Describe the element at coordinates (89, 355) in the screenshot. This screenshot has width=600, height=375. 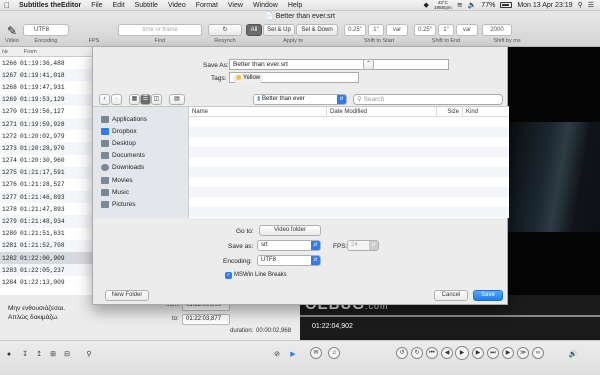
I see `marker-icon: ⚲` at that location.